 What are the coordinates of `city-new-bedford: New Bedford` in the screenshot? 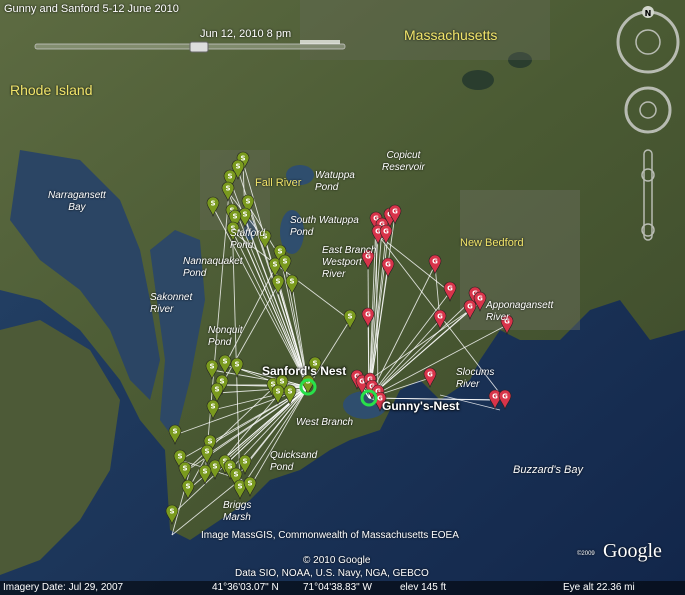 It's located at (492, 243).